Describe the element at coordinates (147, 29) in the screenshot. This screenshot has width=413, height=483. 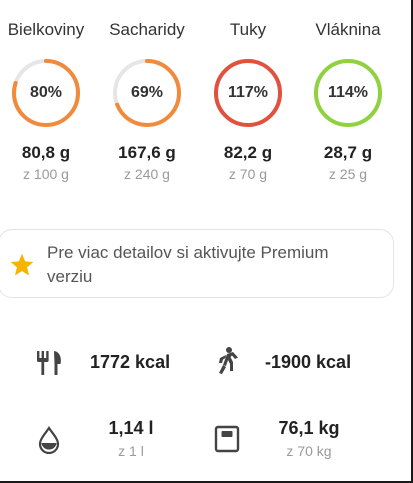
I see `macro-name: Sacharidy` at that location.